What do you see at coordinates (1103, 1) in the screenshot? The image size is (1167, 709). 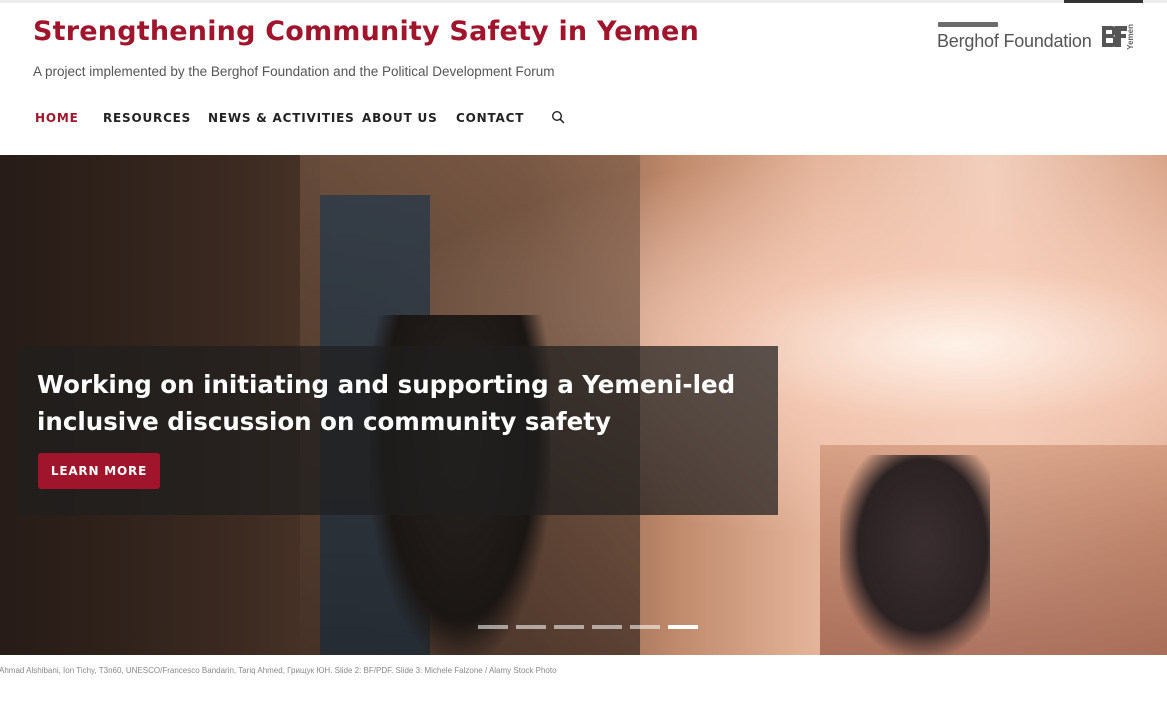 I see `top-rule-accent` at bounding box center [1103, 1].